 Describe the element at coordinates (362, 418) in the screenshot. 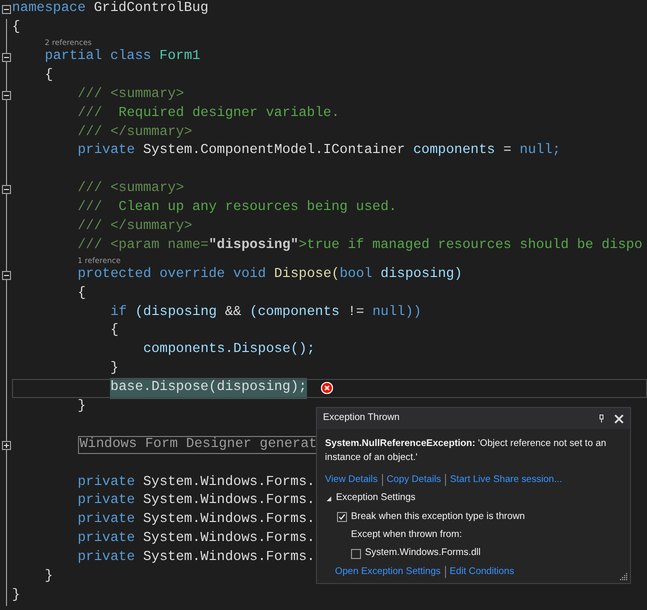

I see `popup-title: Exception Thrown` at that location.